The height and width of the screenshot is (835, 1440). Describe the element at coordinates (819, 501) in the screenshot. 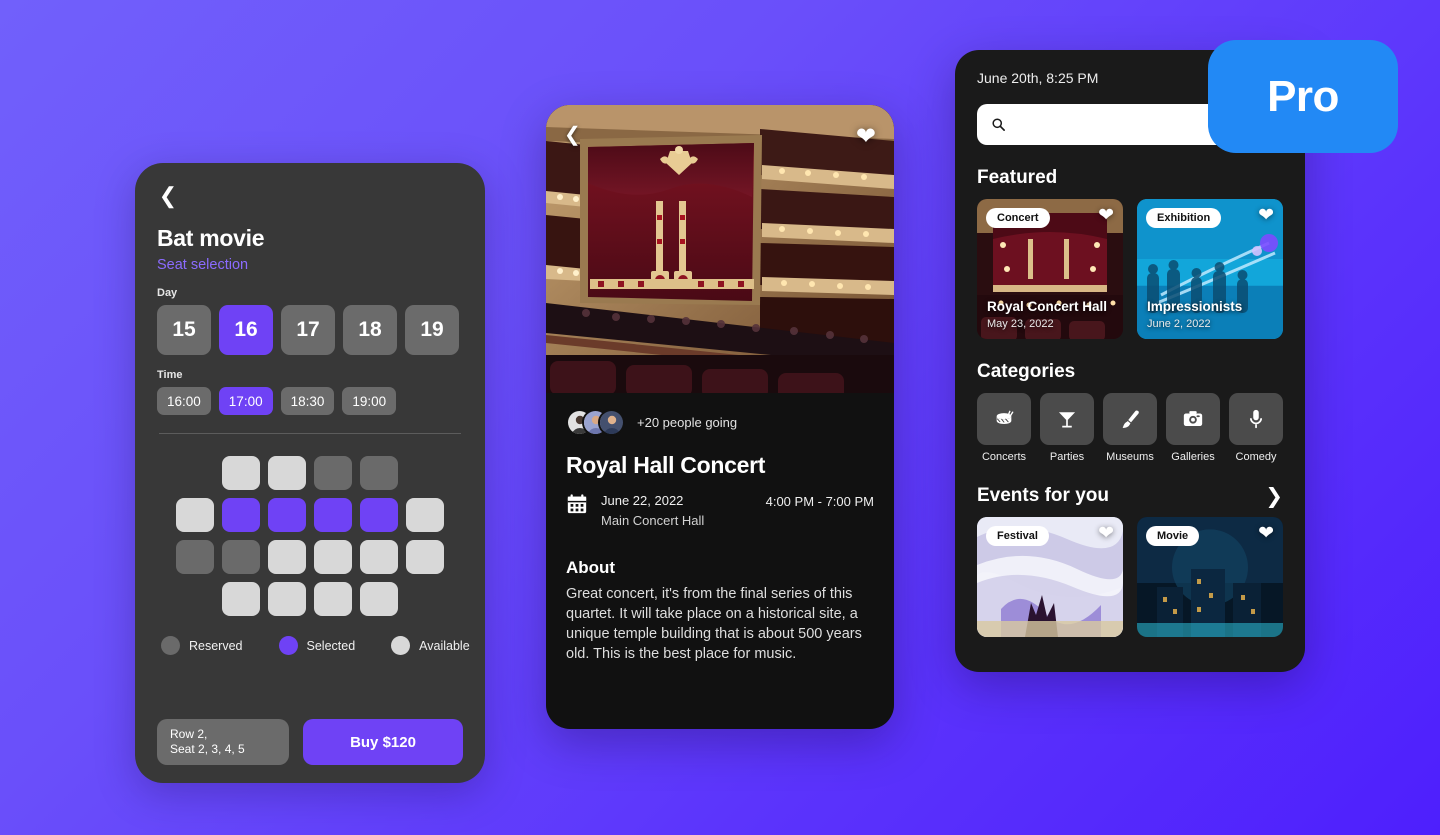

I see `event-time-range: 4:00 PM - 7:00 PM` at that location.